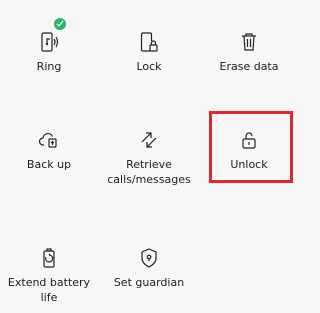 This screenshot has width=320, height=313. I want to click on phone-ringing-icon, so click(49, 42).